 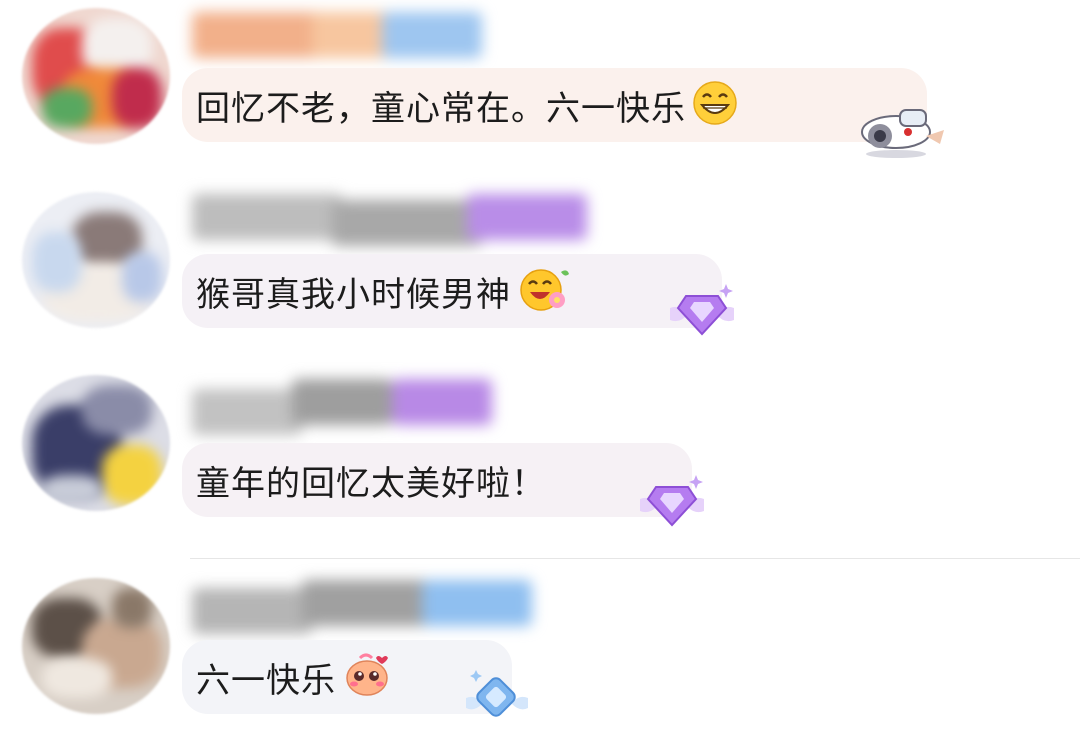 I want to click on comment-bubble: 童年的回忆太美好啦！, so click(x=437, y=480).